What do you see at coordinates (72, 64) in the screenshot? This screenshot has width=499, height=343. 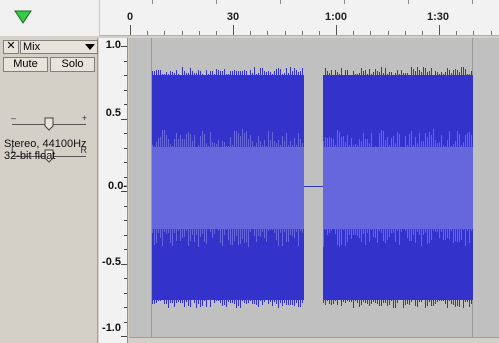 I see `solo-button: Solo` at bounding box center [72, 64].